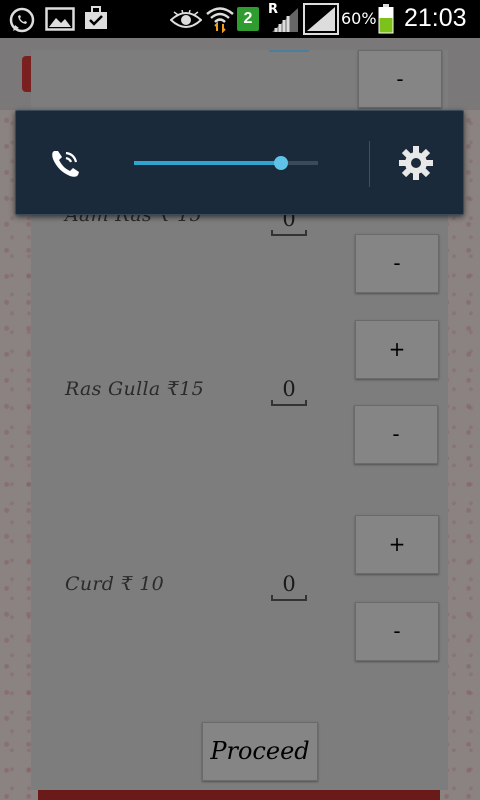  I want to click on plus-button-ras-gulla: +, so click(397, 349).